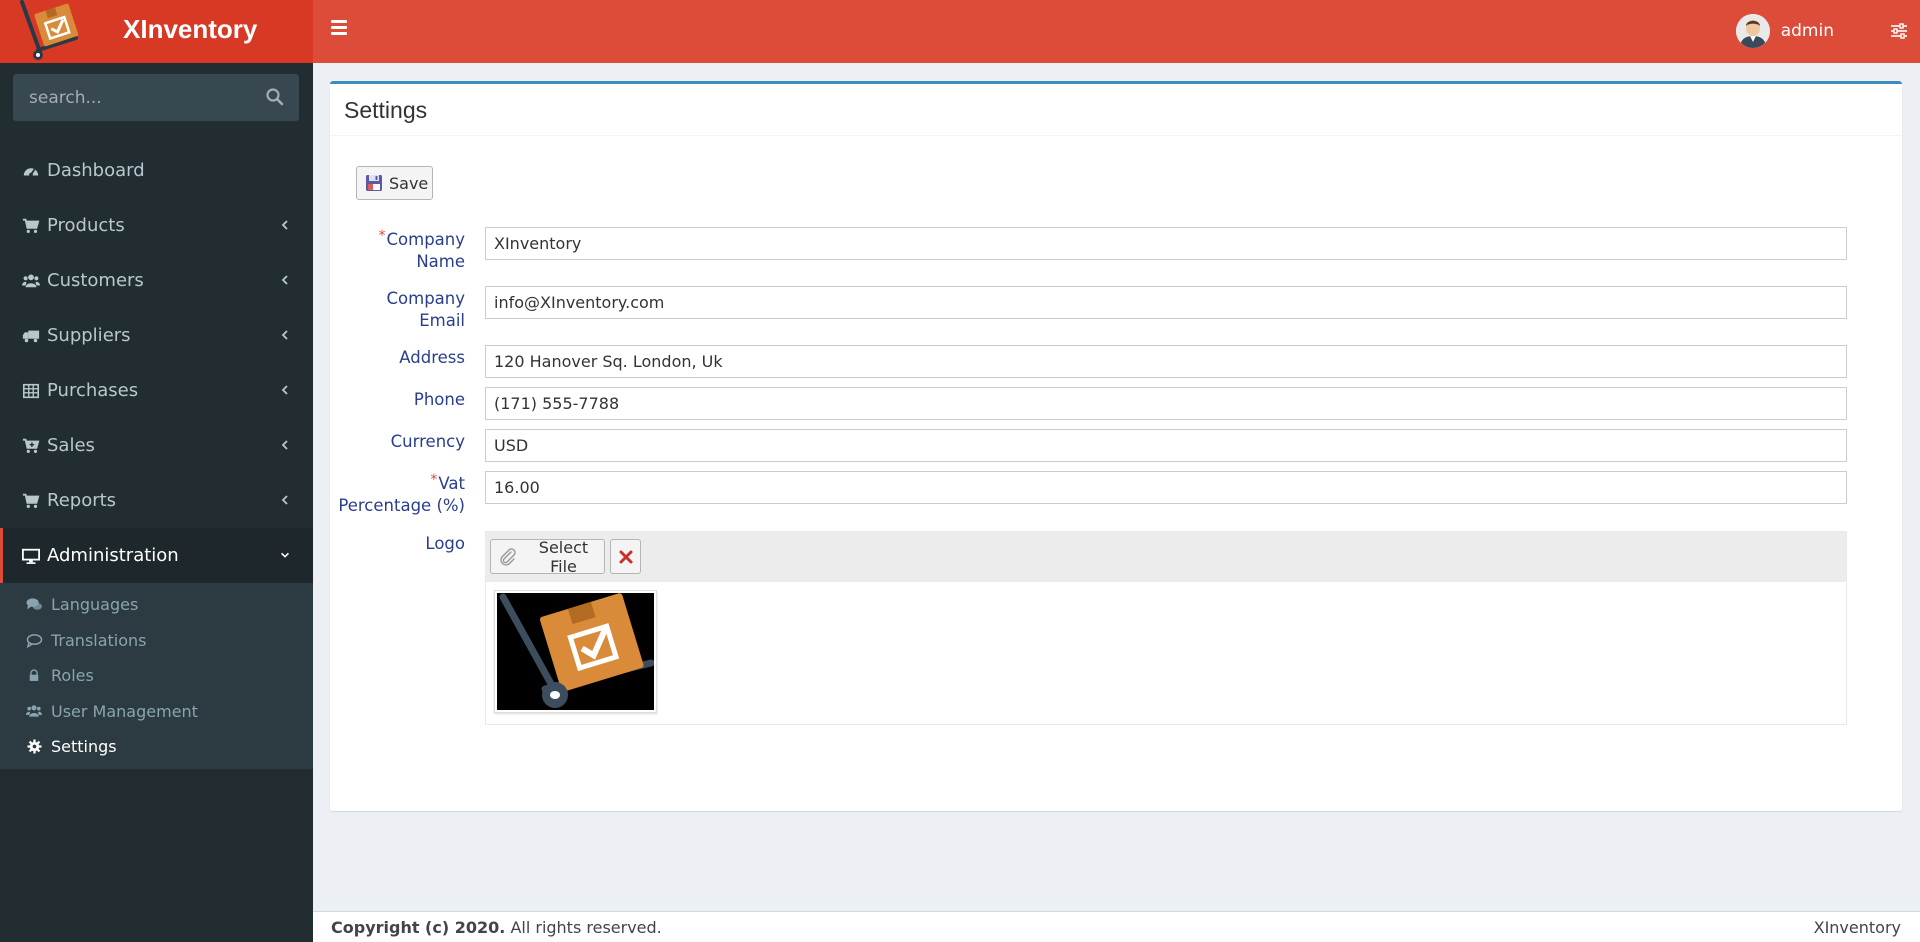 Image resolution: width=1920 pixels, height=942 pixels. Describe the element at coordinates (1857, 927) in the screenshot. I see `footer-app-name: XInventory` at that location.